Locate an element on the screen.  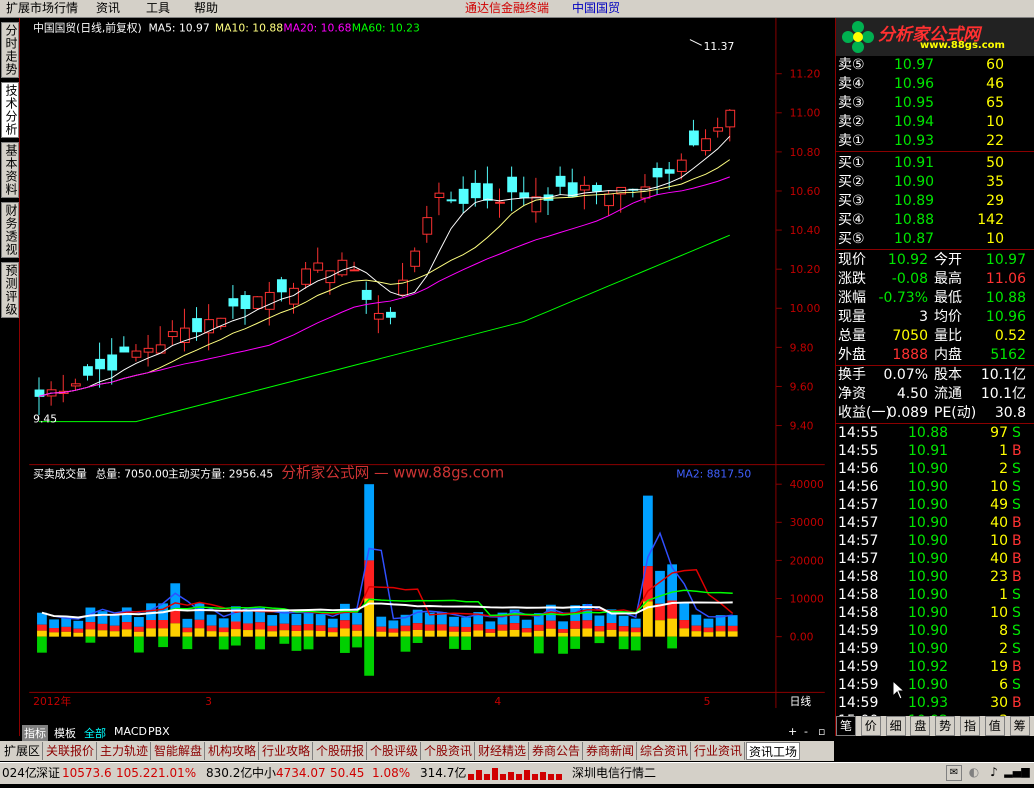
info-tab-1: 关联报价 is located at coordinates (71, 751).